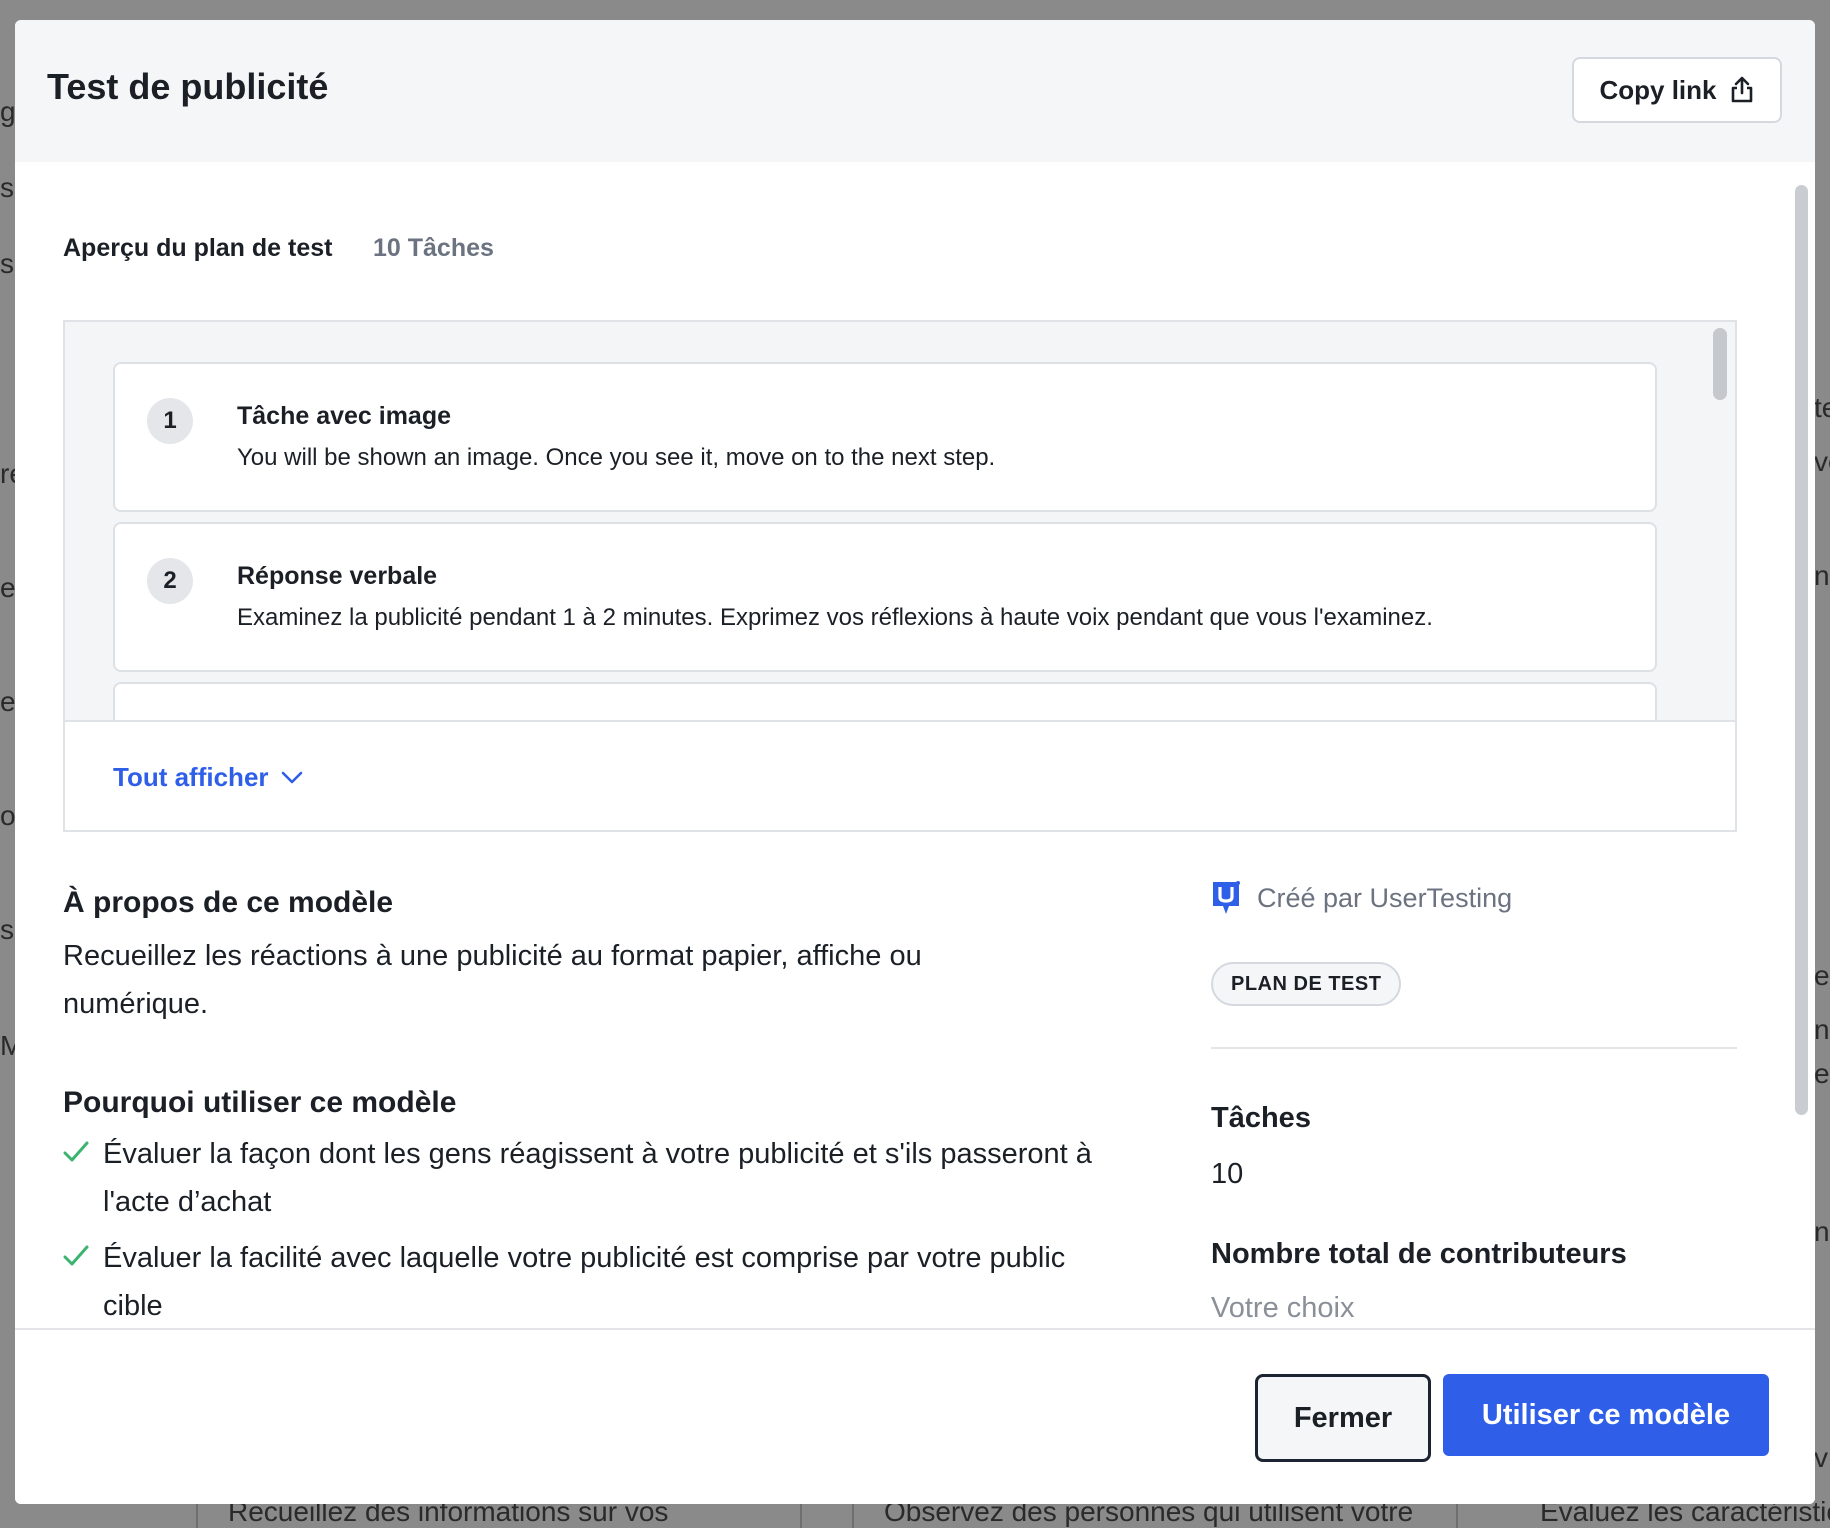 This screenshot has height=1528, width=1830. What do you see at coordinates (1741, 89) in the screenshot?
I see `share-icon` at bounding box center [1741, 89].